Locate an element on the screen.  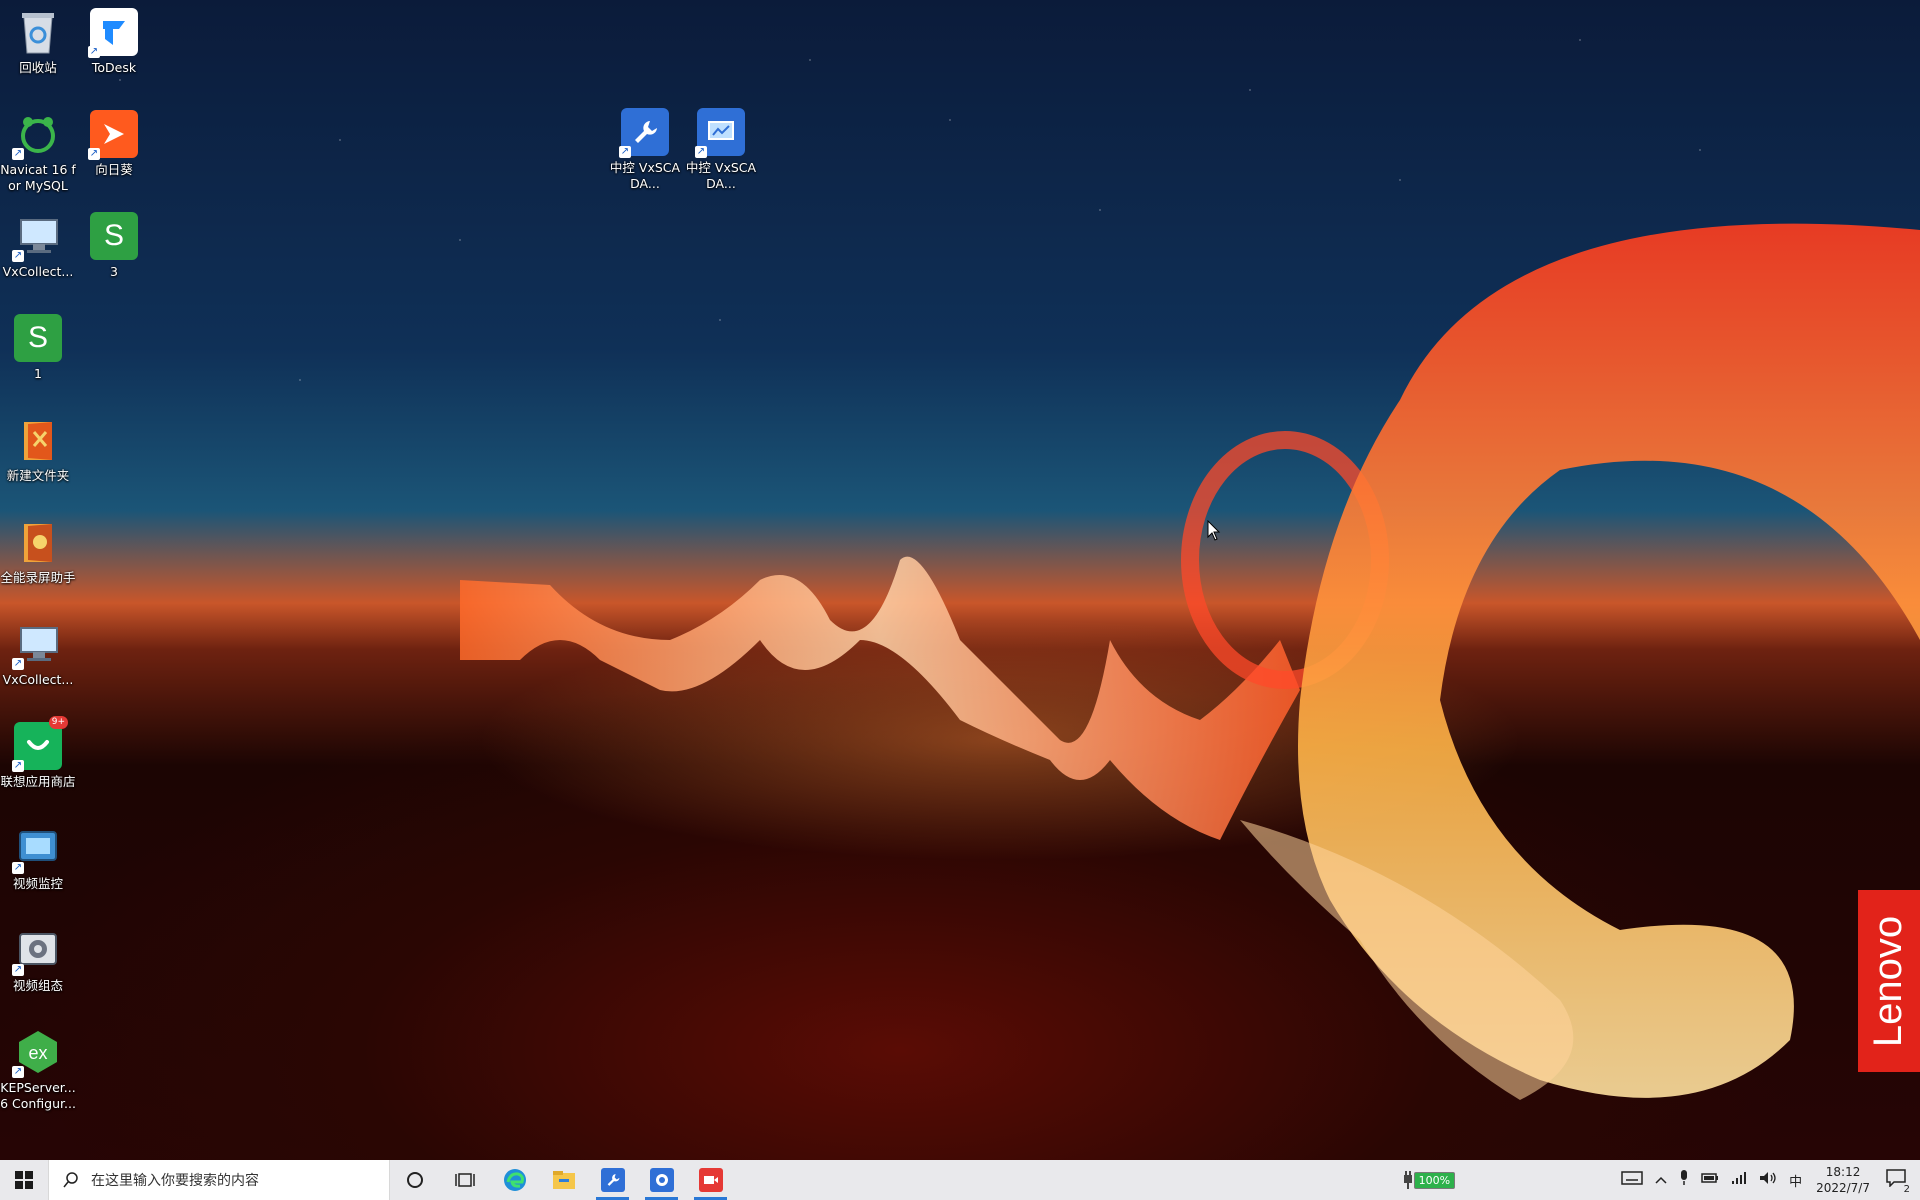
vxscada-tool-icon: ↗ is located at coordinates (644, 133).